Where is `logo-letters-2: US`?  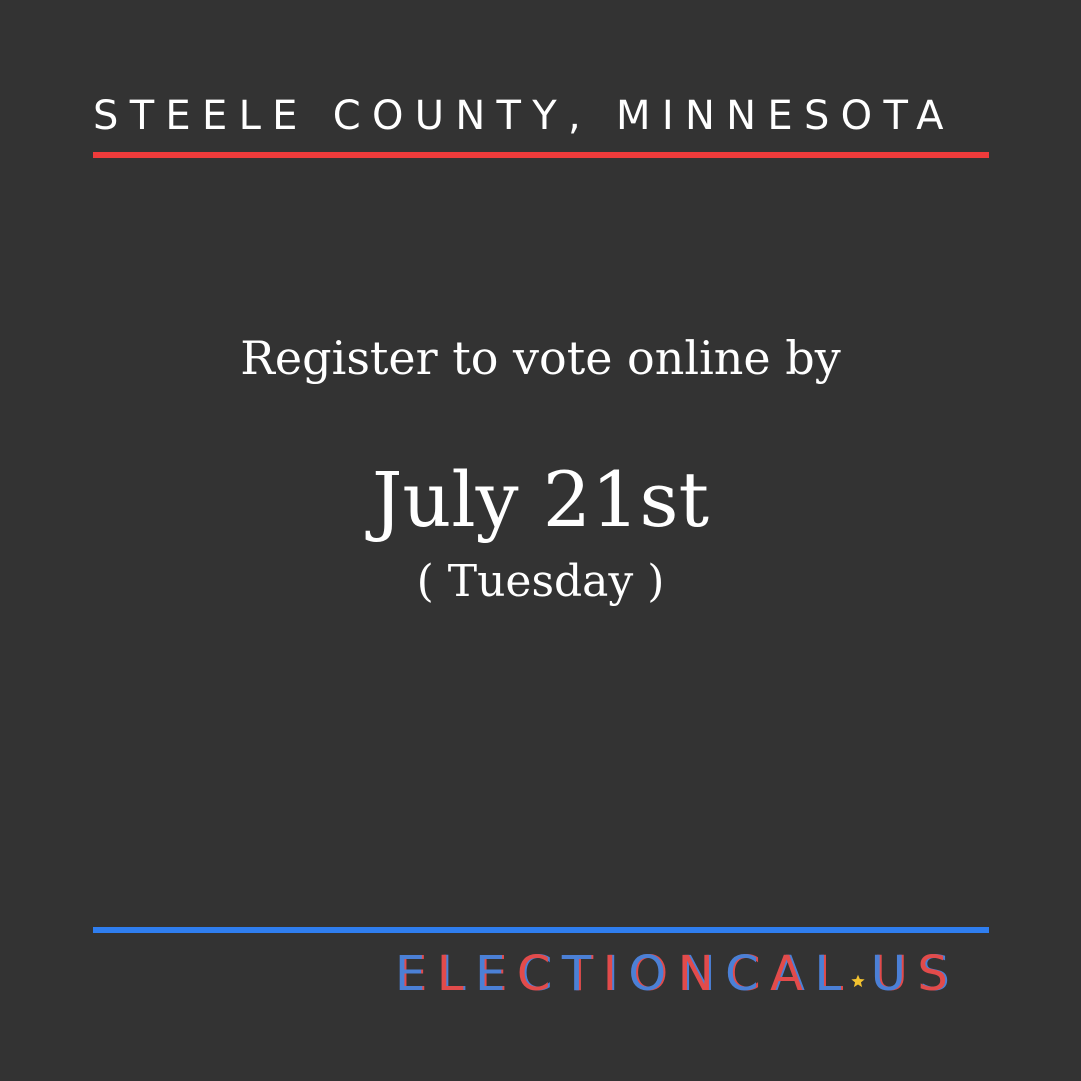 logo-letters-2: US is located at coordinates (915, 974).